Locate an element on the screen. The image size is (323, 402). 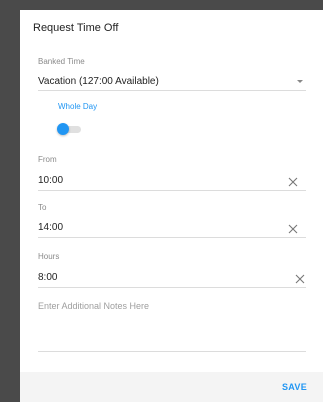
banked-time-select: Vacation (127:00 Available) is located at coordinates (98, 81).